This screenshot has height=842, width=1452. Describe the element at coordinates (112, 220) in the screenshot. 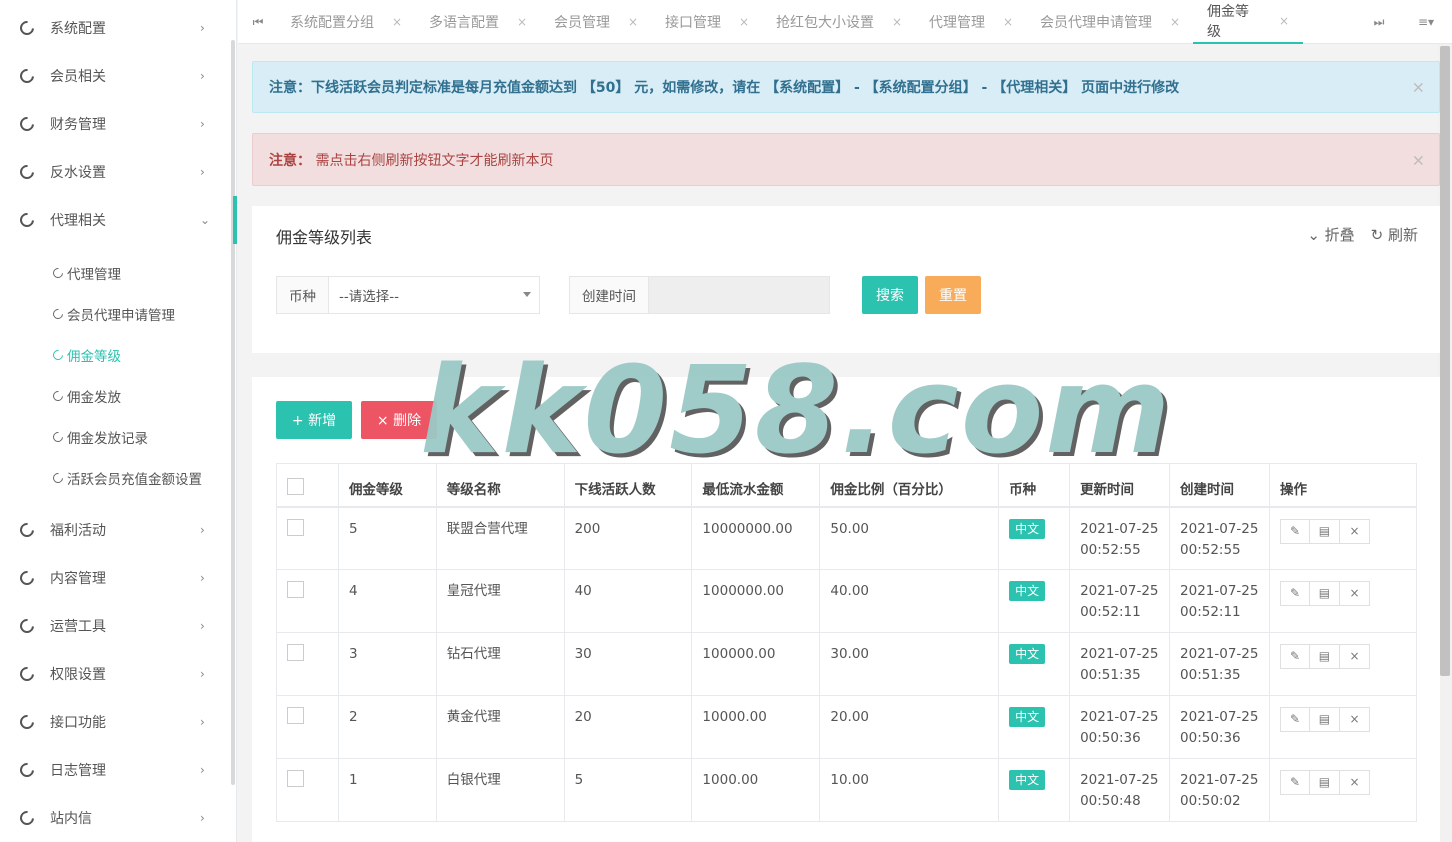

I see `sidebar-item-agent: 代理相关 ⌄` at that location.